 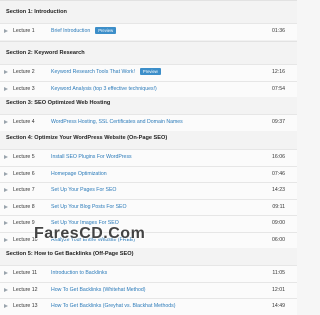 I want to click on lecture-duration: 12:01, so click(x=278, y=289).